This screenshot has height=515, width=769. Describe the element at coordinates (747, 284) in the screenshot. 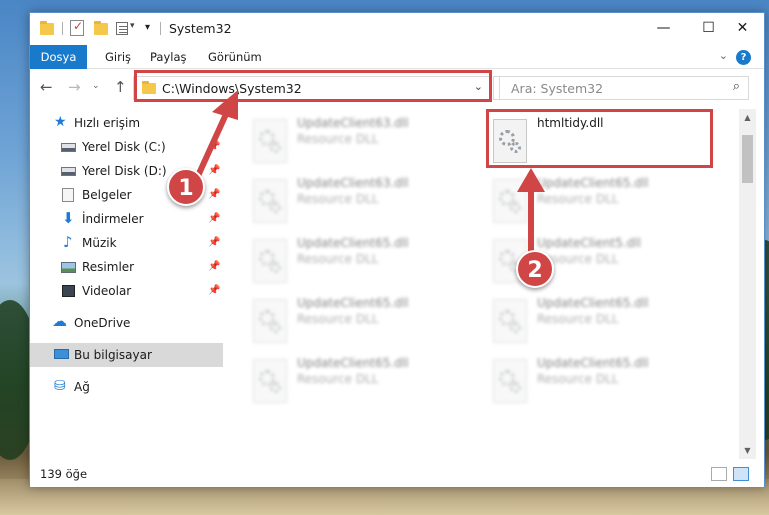

I see `vertical-scrollbar: ▲ ▼` at that location.